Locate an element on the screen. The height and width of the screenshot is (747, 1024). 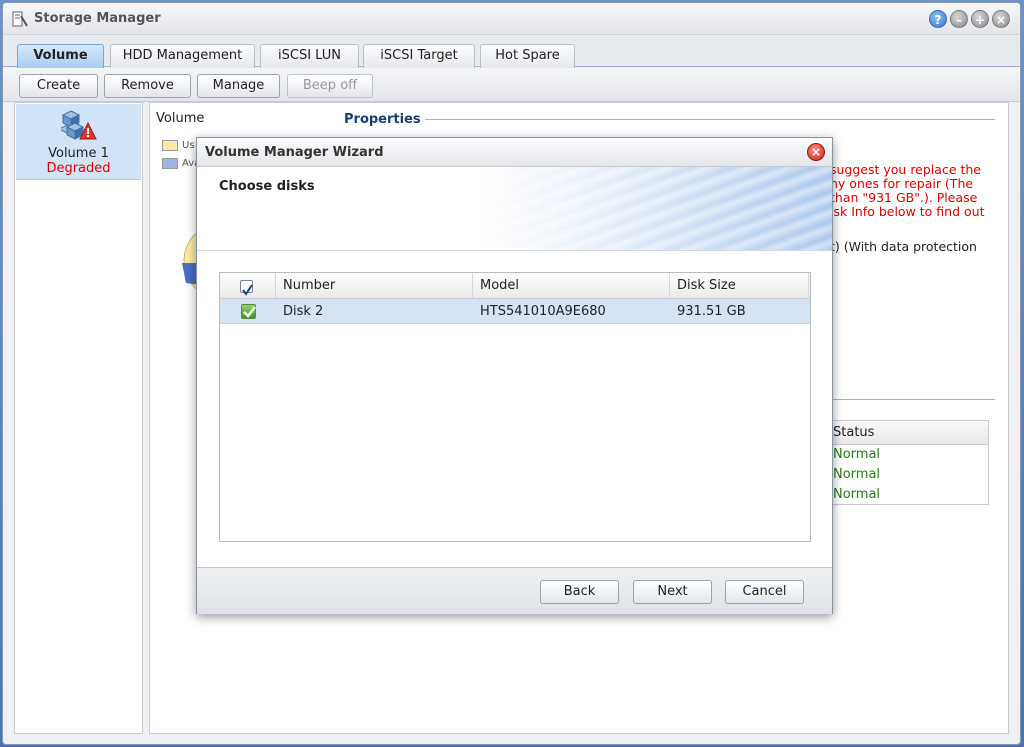
minimize-icon: – is located at coordinates (959, 19).